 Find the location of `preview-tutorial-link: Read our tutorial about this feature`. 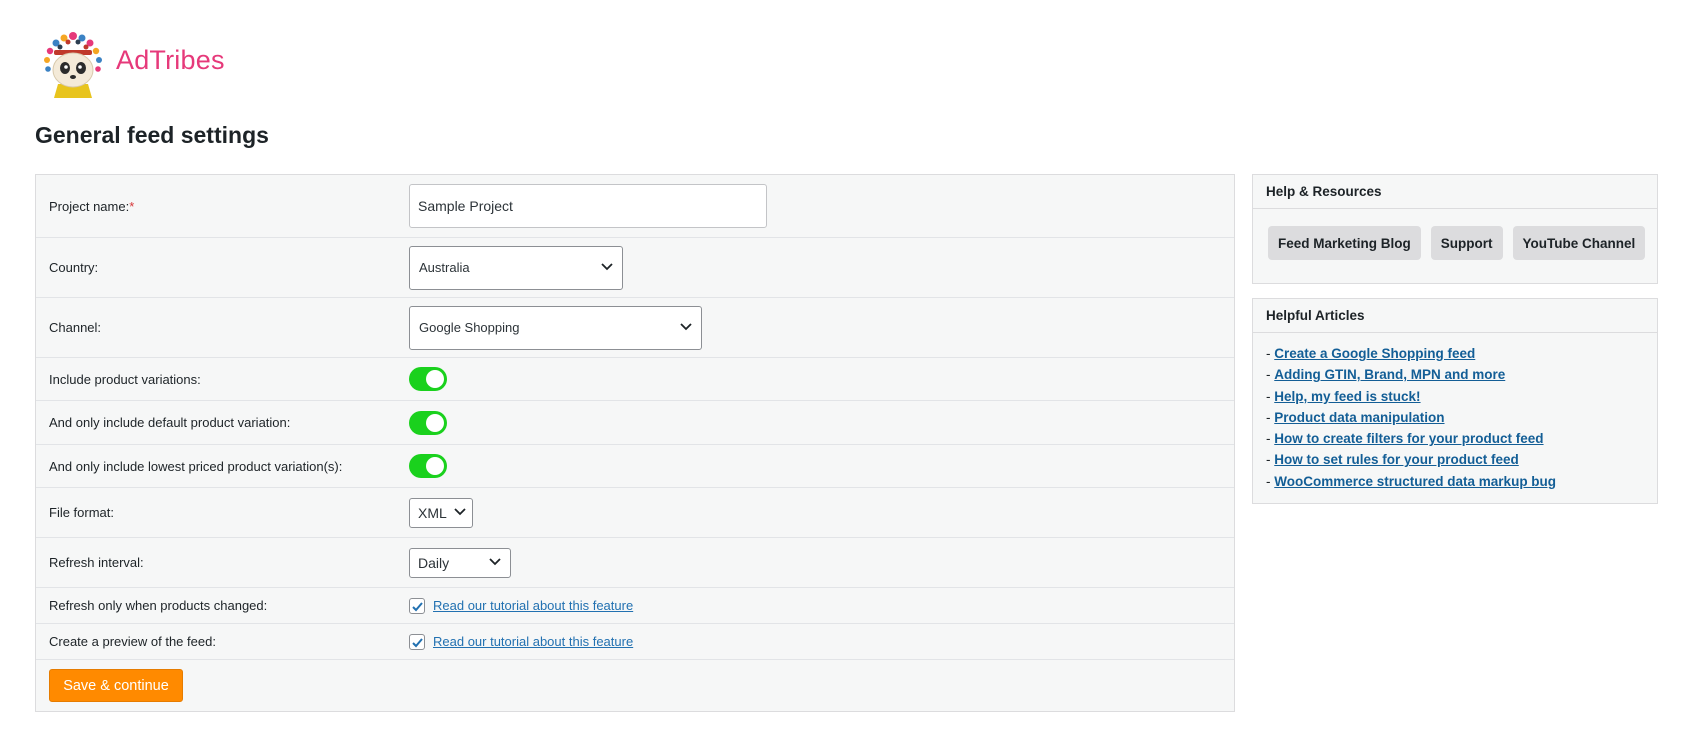

preview-tutorial-link: Read our tutorial about this feature is located at coordinates (533, 641).